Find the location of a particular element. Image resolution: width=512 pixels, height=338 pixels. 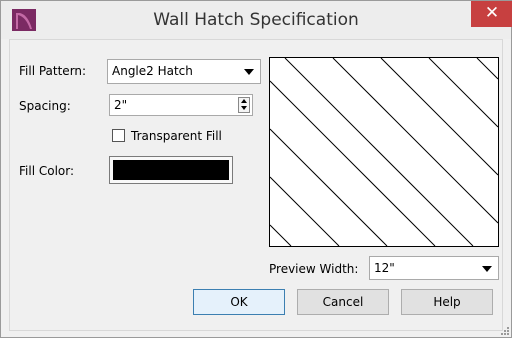

title-bar: Wall Hatch Specification ✕ is located at coordinates (256, 20).